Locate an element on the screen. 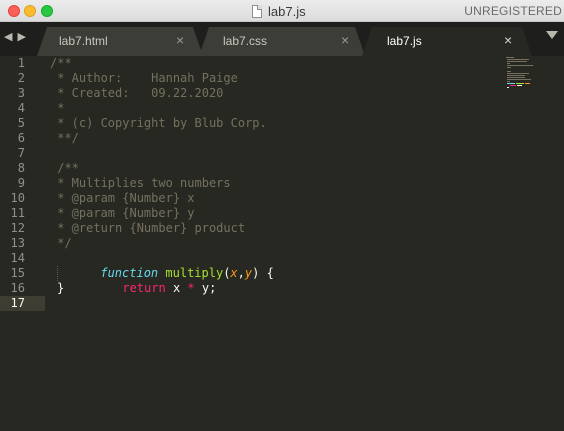 The width and height of the screenshot is (564, 431). tab-navigation: ◀ ▶ is located at coordinates (15, 36).